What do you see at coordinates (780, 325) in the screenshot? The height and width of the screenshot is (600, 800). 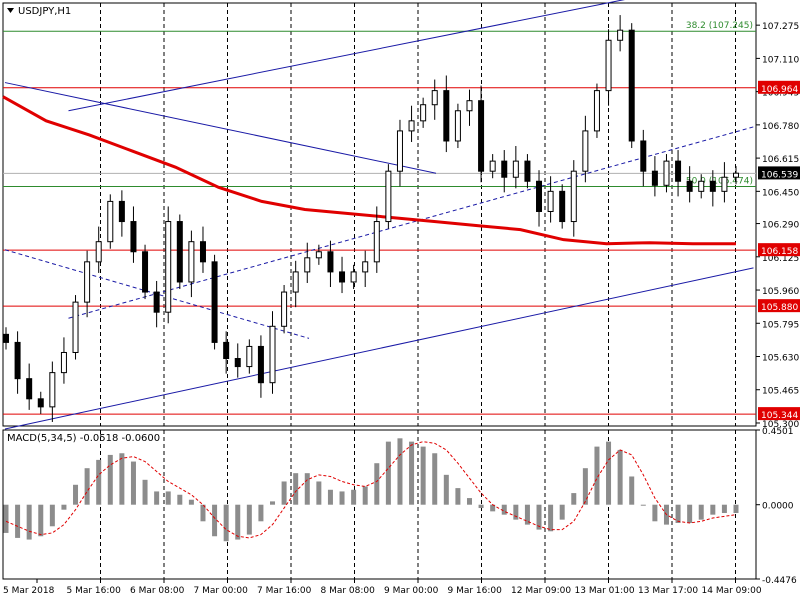 I see `y-tick-label: 105.795` at bounding box center [780, 325].